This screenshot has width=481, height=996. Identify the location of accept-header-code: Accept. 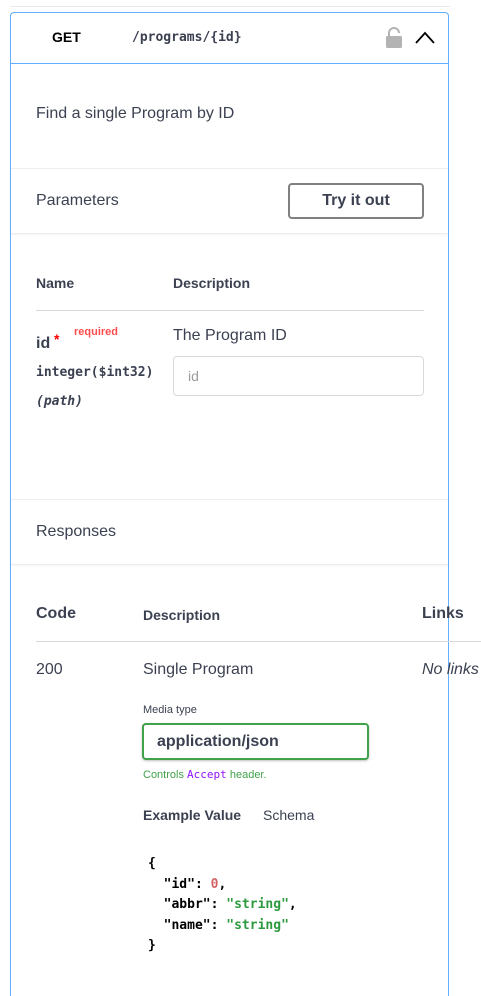
(207, 774).